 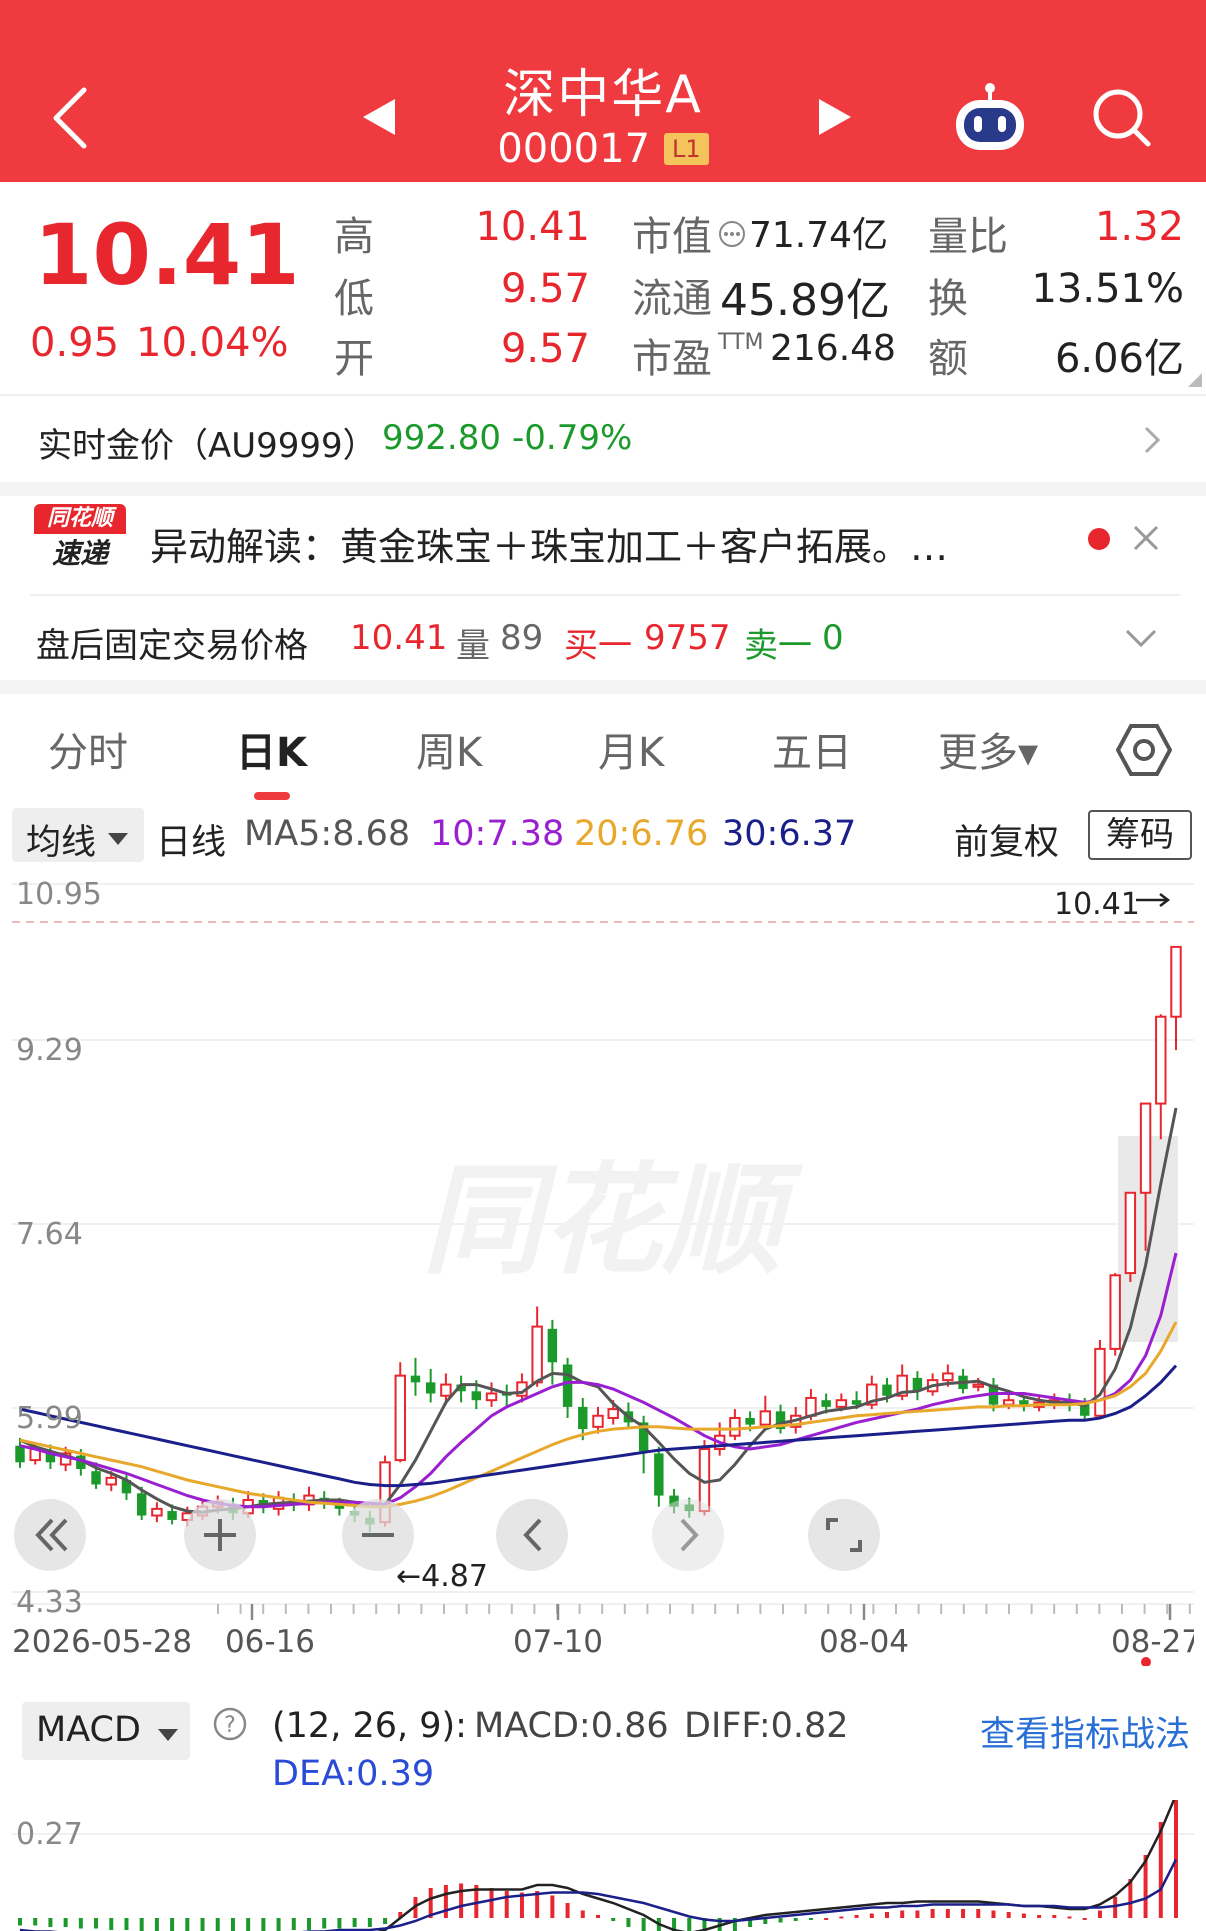 I want to click on macd-params: (12, 26, 9):, so click(x=369, y=1726).